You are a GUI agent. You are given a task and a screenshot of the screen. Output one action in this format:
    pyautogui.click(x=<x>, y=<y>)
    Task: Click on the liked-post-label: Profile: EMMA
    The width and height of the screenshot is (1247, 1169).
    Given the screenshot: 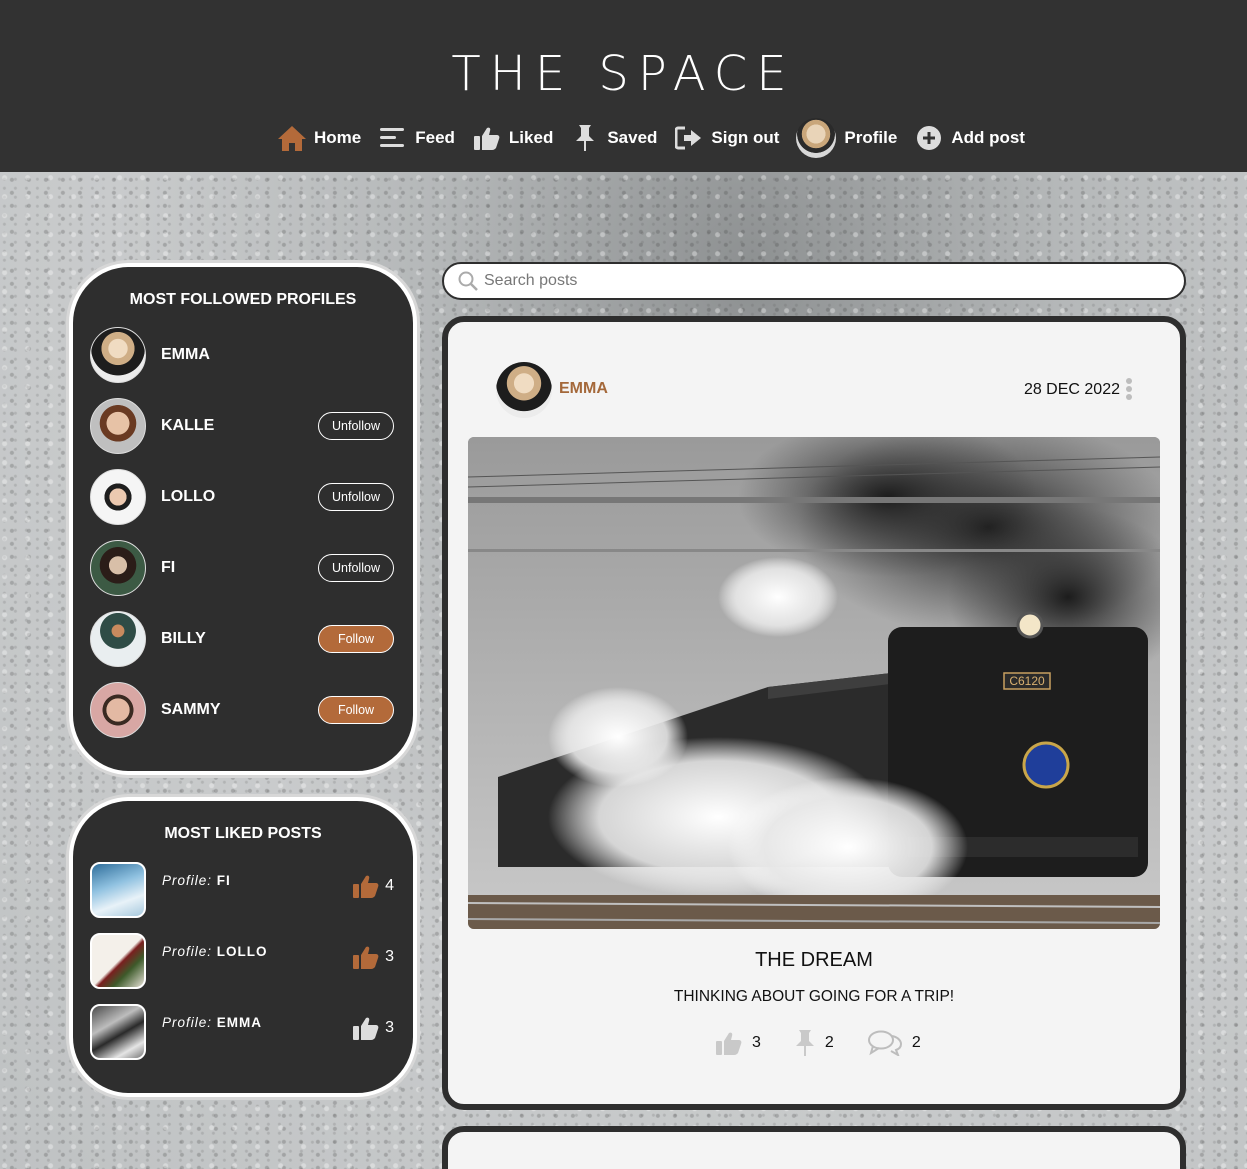 What is the action you would take?
    pyautogui.click(x=212, y=1022)
    